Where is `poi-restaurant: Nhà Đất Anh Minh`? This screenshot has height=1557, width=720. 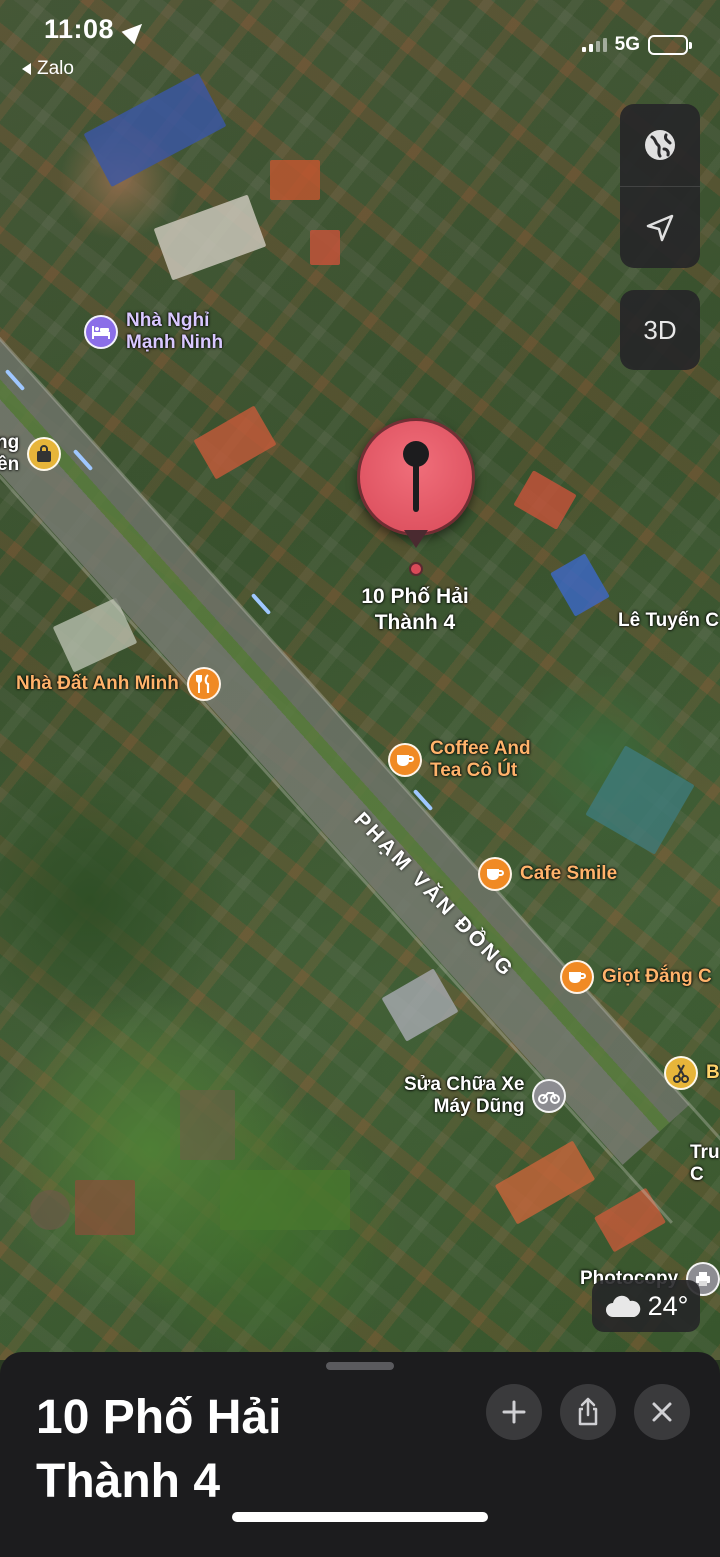 poi-restaurant: Nhà Đất Anh Minh is located at coordinates (118, 684).